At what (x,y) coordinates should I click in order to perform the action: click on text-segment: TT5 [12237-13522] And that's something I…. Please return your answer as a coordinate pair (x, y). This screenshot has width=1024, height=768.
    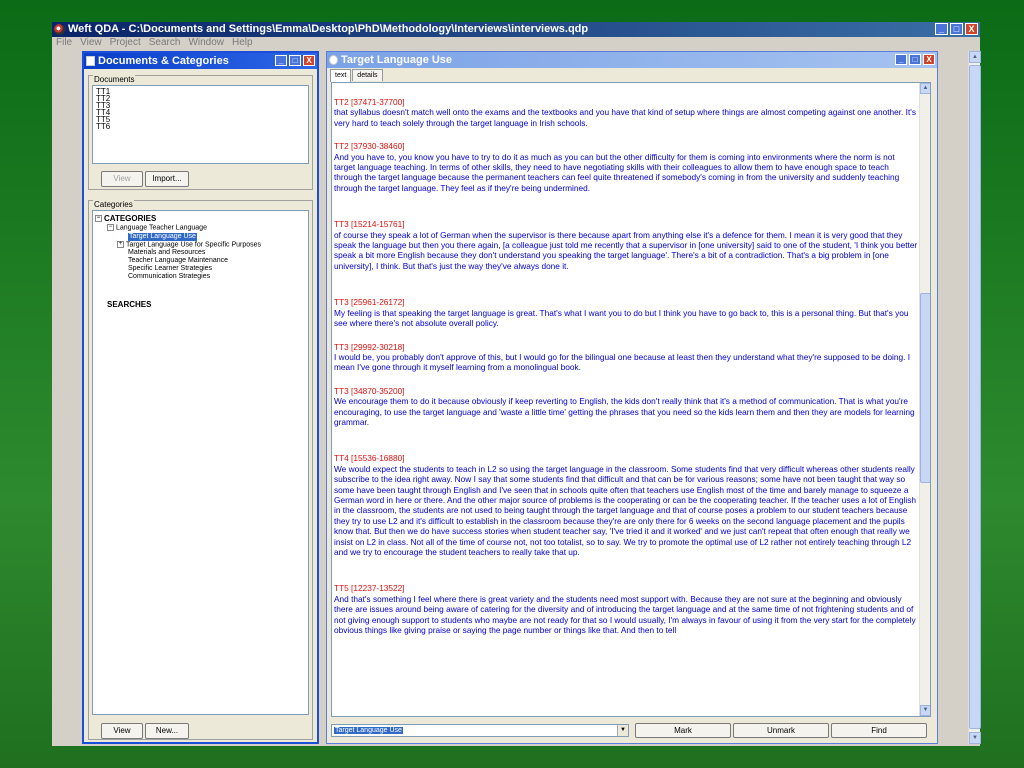
    Looking at the image, I should click on (626, 609).